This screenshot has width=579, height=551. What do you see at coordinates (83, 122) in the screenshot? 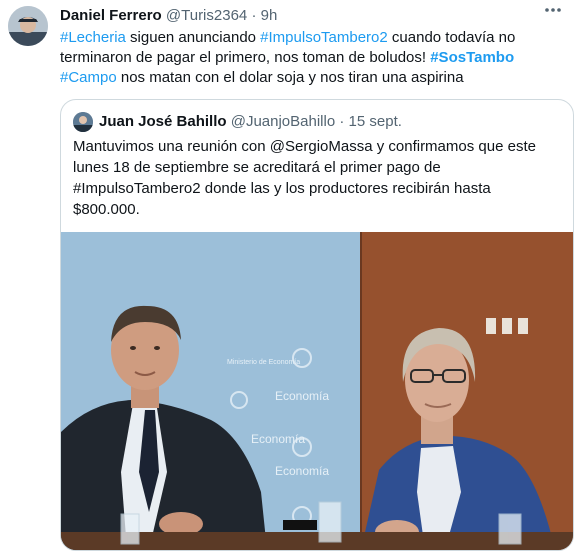
I see `quote-author-avatar` at bounding box center [83, 122].